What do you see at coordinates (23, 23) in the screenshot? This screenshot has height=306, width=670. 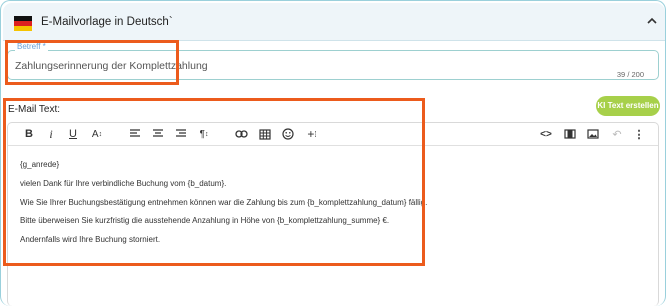 I see `german-flag-icon` at bounding box center [23, 23].